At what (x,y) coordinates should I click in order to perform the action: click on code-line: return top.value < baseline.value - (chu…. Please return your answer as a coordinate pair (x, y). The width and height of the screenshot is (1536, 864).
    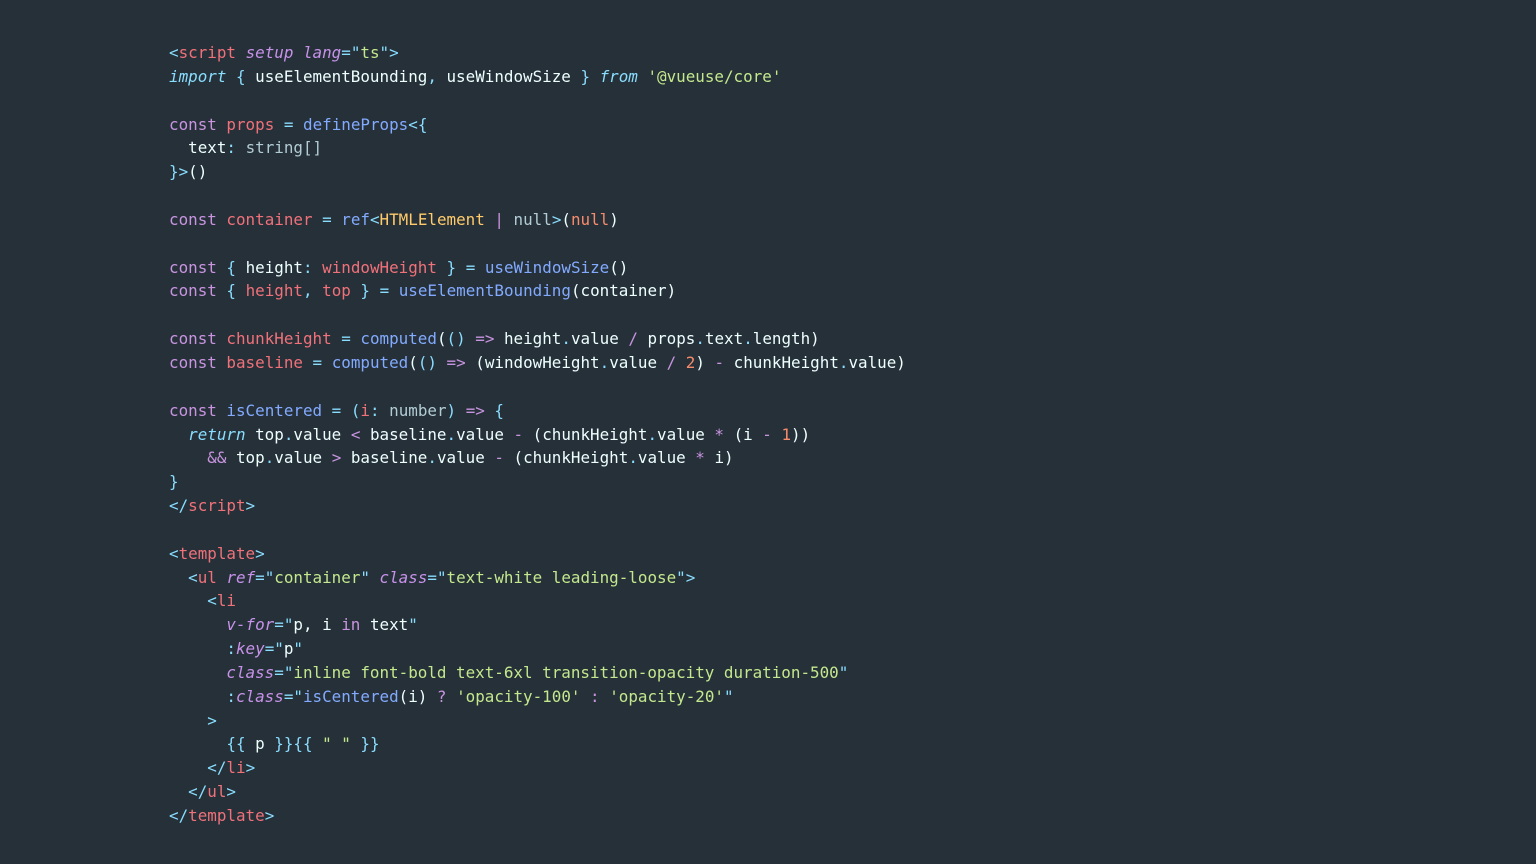
    Looking at the image, I should click on (537, 435).